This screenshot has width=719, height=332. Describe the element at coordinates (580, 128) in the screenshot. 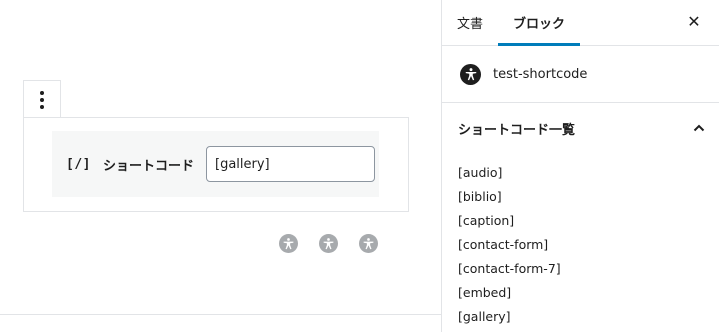

I see `shortcode-list-panel-toggle: ショートコード一覧` at that location.